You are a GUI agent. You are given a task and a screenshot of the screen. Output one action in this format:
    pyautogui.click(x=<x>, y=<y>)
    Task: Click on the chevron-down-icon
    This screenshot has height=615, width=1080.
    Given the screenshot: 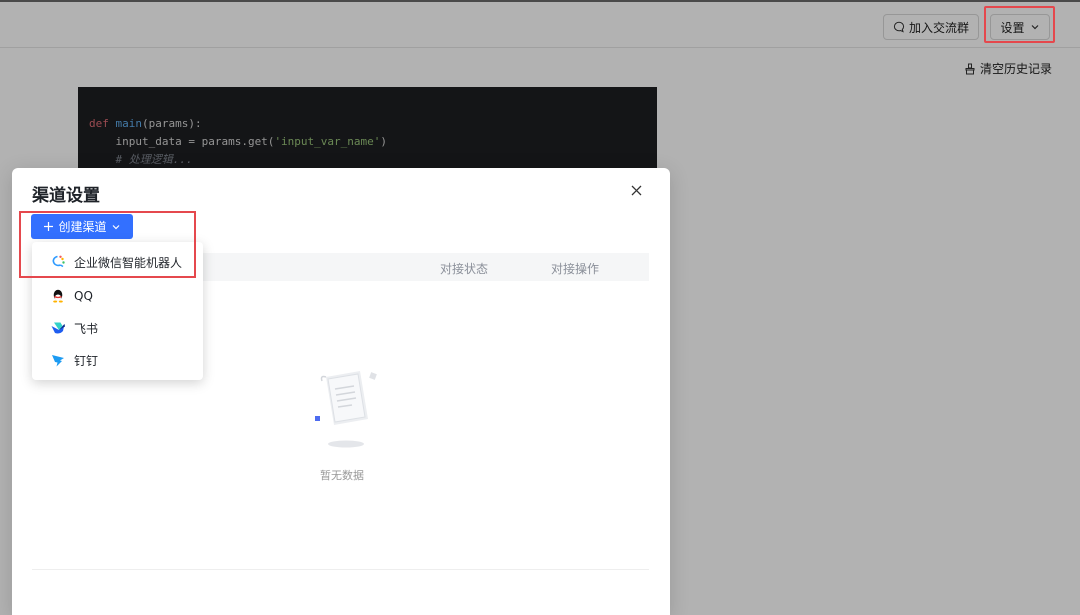 What is the action you would take?
    pyautogui.click(x=116, y=227)
    